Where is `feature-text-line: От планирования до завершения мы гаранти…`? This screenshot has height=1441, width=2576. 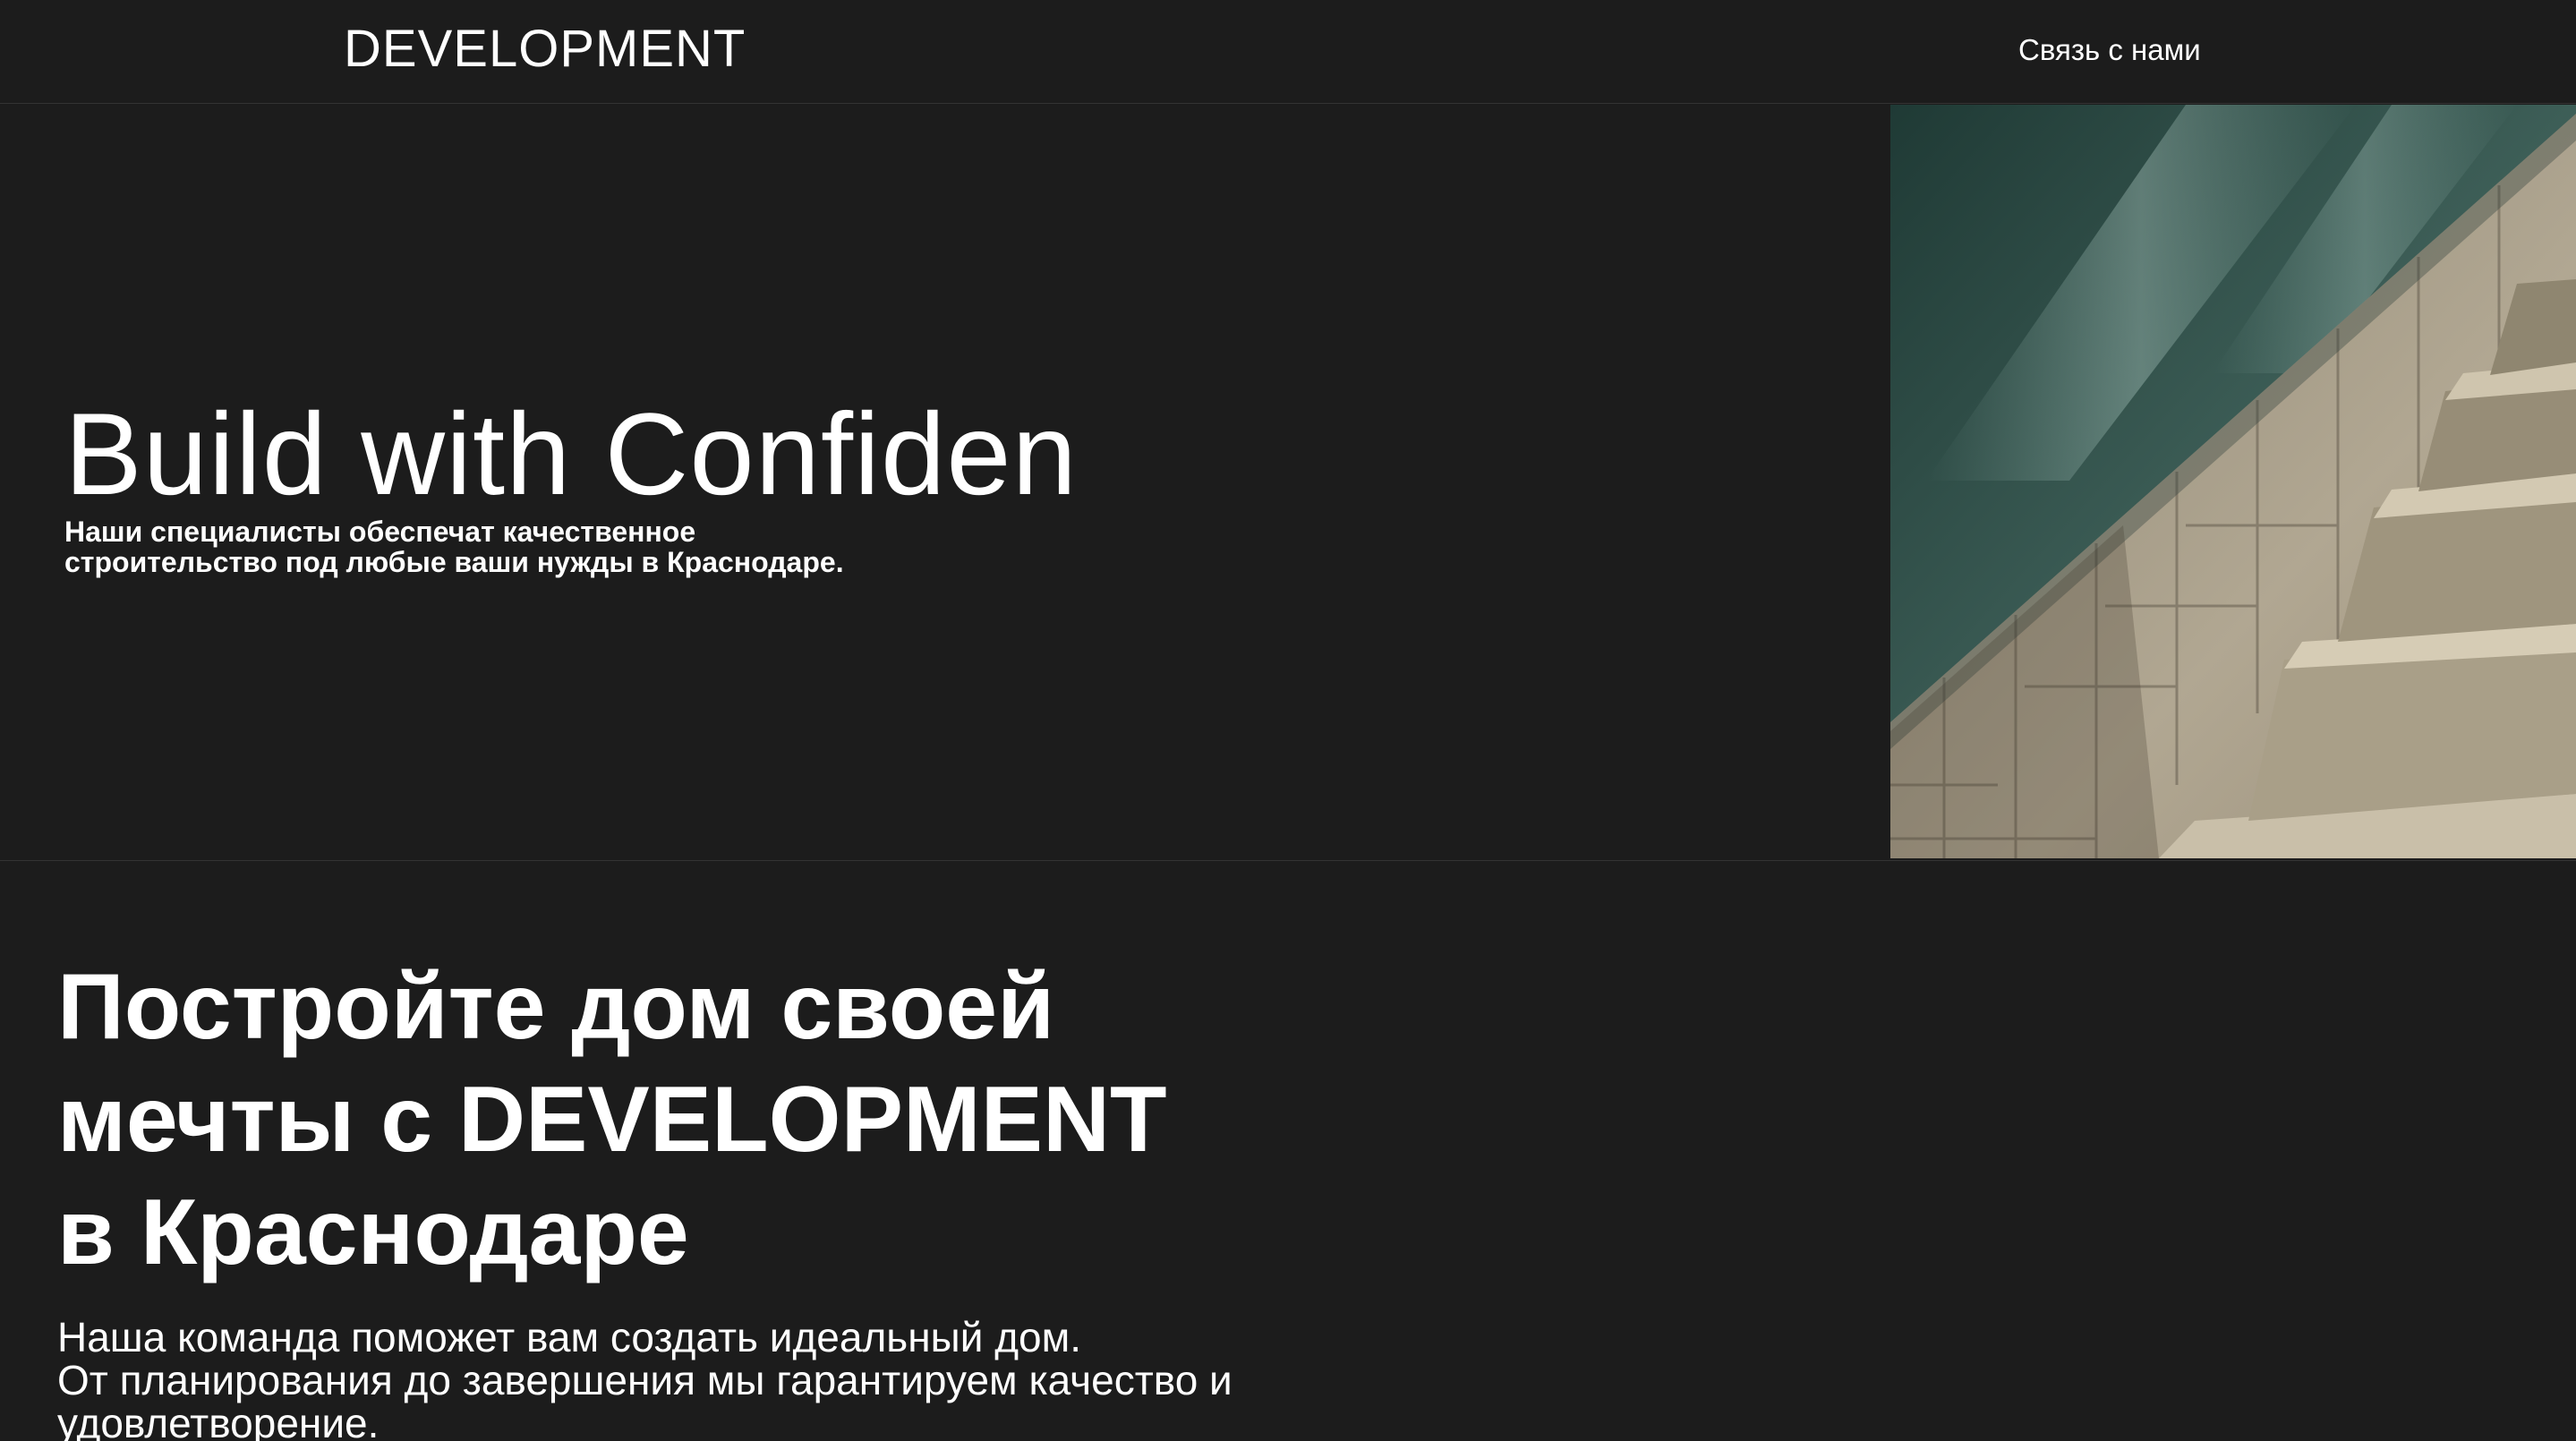
feature-text-line: От планирования до завершения мы гаранти… is located at coordinates (645, 1380).